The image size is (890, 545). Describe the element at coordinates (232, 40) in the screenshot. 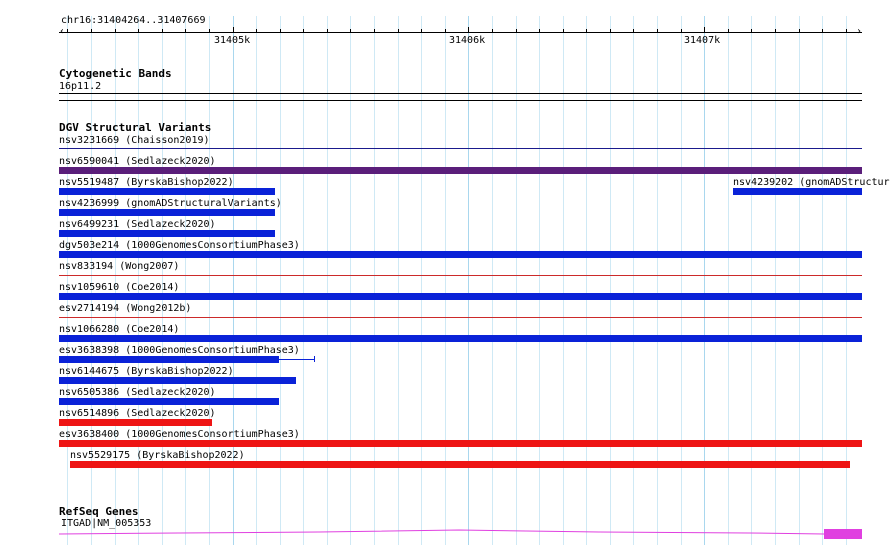

I see `ruler-tick-label: 31405k` at that location.